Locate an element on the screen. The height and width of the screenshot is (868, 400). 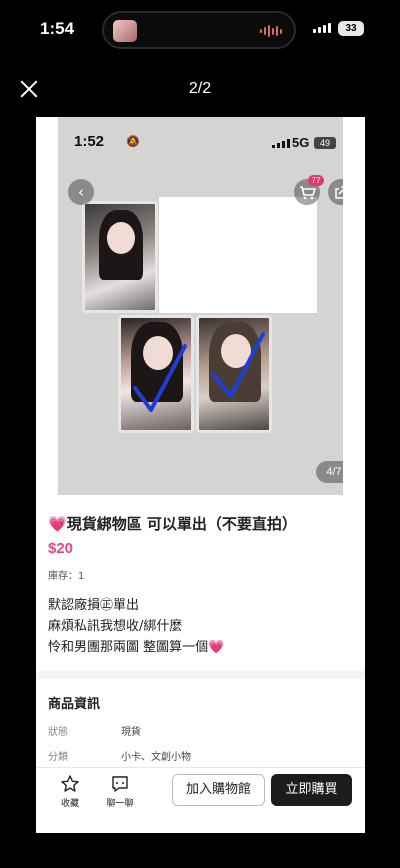
inner-signal-icon is located at coordinates (281, 143).